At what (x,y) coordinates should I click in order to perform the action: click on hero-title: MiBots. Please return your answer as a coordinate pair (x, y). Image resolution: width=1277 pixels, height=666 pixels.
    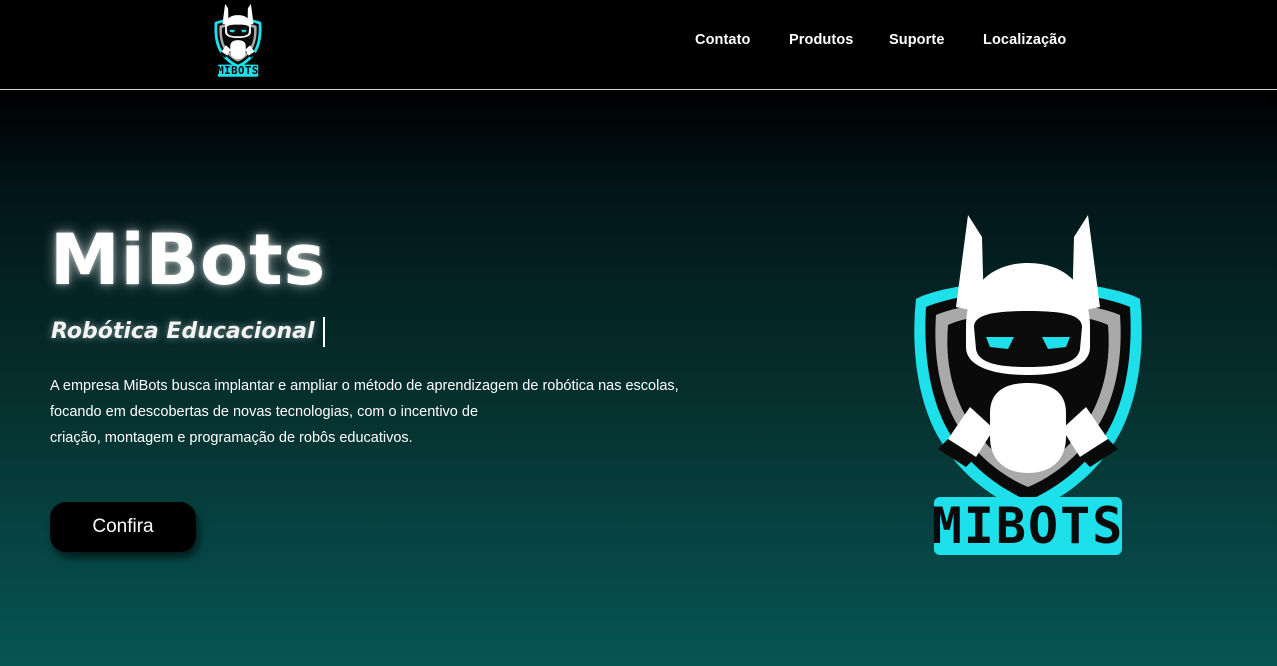
    Looking at the image, I should click on (188, 260).